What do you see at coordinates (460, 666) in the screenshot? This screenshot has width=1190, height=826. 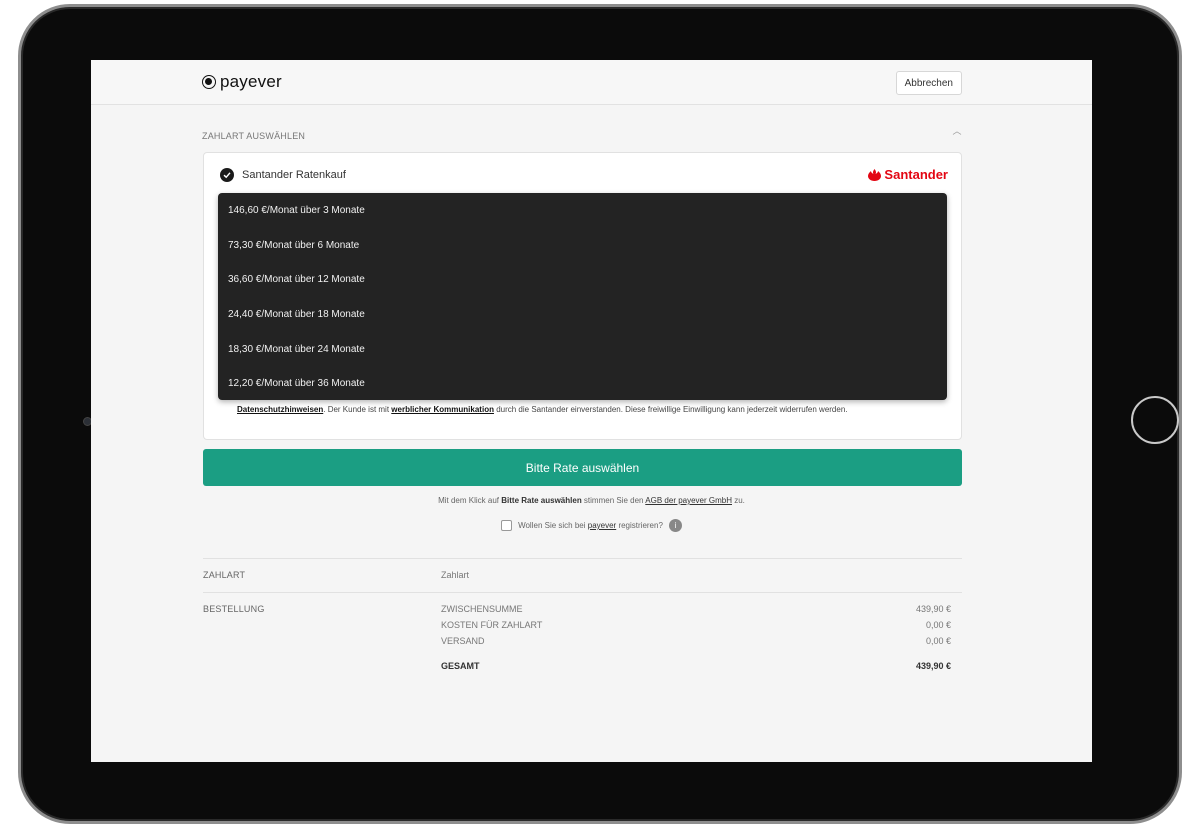 I see `total-label: GESAMT` at bounding box center [460, 666].